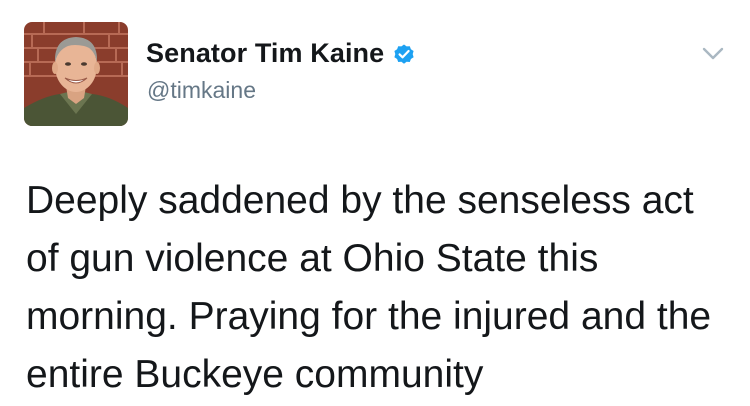 This screenshot has width=750, height=406. I want to click on author-handle: @timkaine, so click(201, 90).